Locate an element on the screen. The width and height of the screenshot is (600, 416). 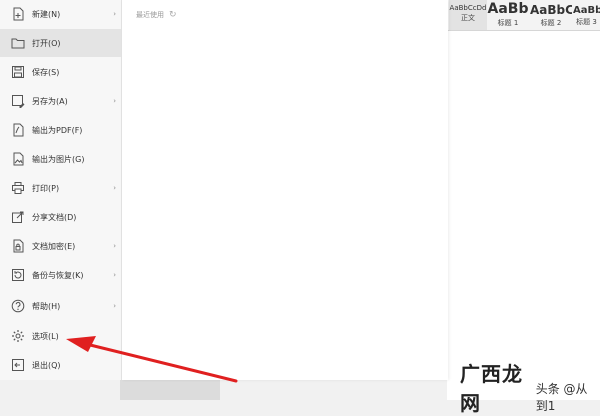
menu-item-save-as: 另存为(A) › is located at coordinates (60, 101).